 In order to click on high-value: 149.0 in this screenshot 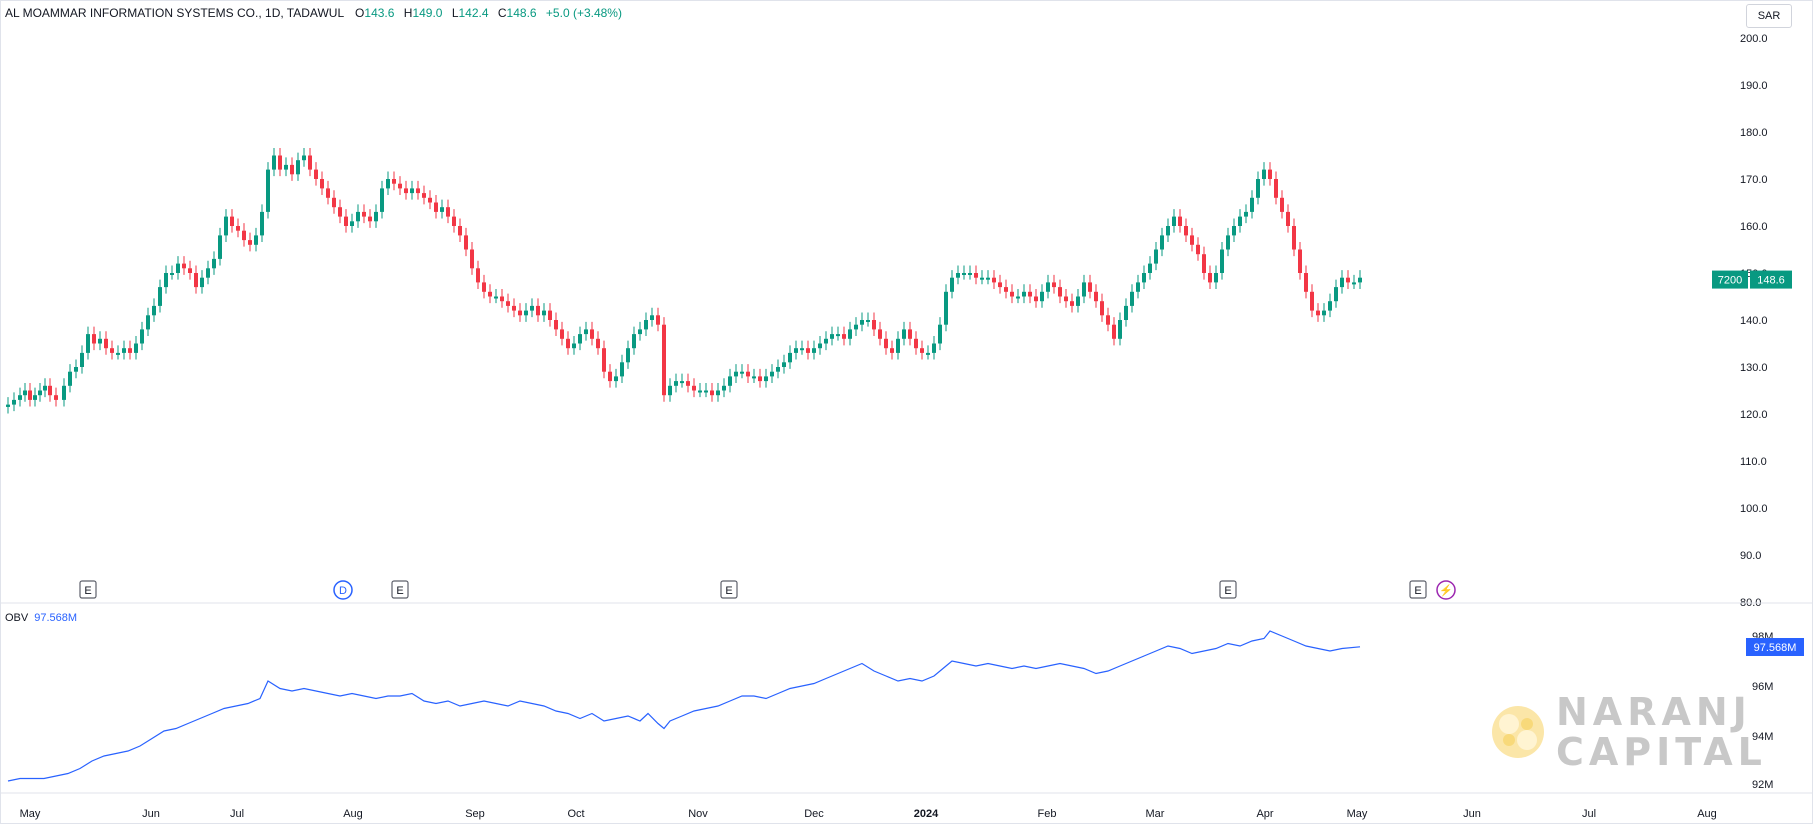, I will do `click(427, 13)`.